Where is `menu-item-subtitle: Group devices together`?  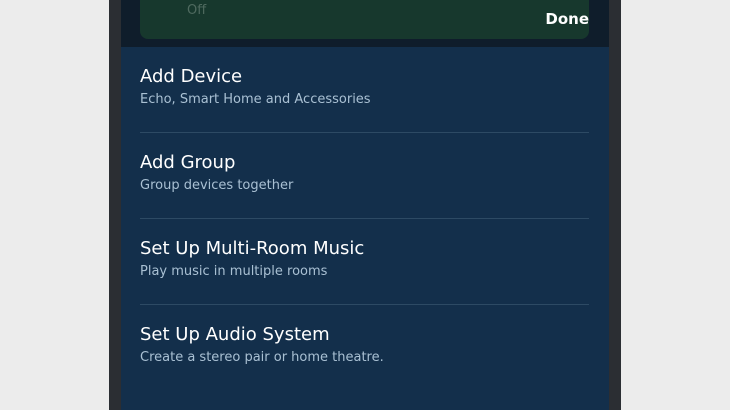
menu-item-subtitle: Group devices together is located at coordinates (217, 185).